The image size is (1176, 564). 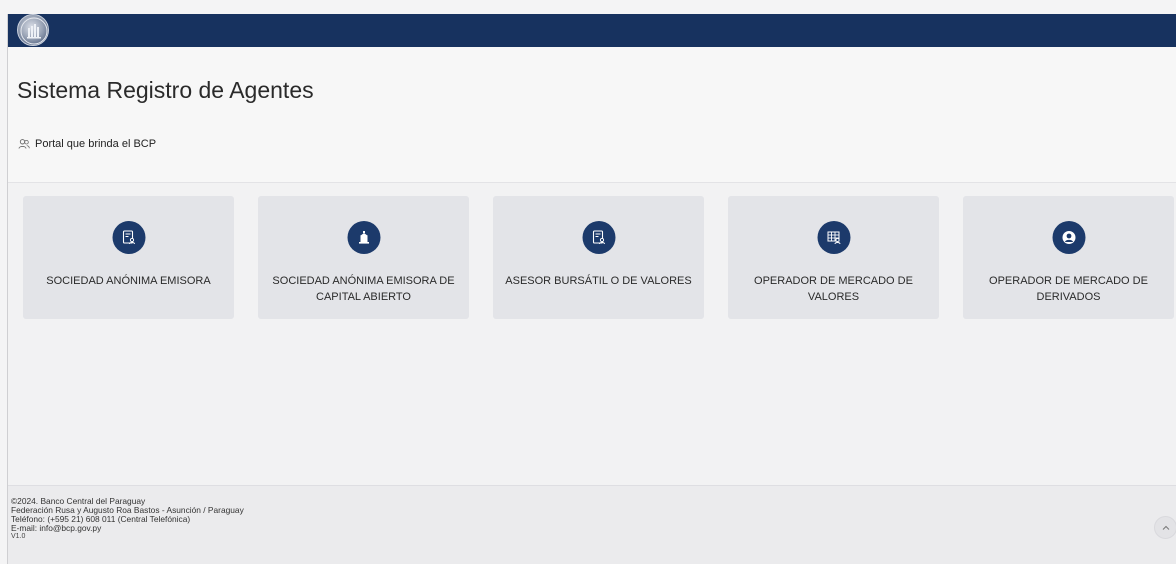 I want to click on page-title: Sistema Registro de Agentes, so click(x=165, y=90).